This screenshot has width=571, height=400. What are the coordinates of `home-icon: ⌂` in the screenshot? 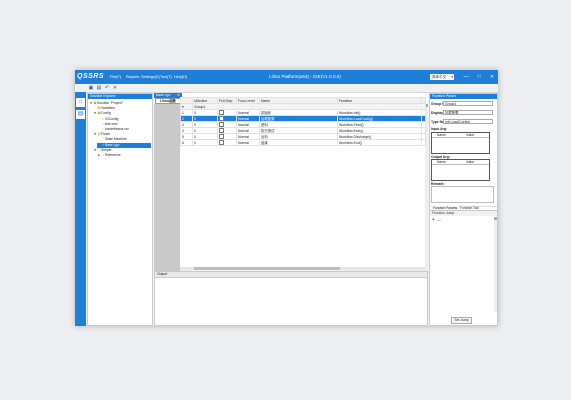 It's located at (80, 102).